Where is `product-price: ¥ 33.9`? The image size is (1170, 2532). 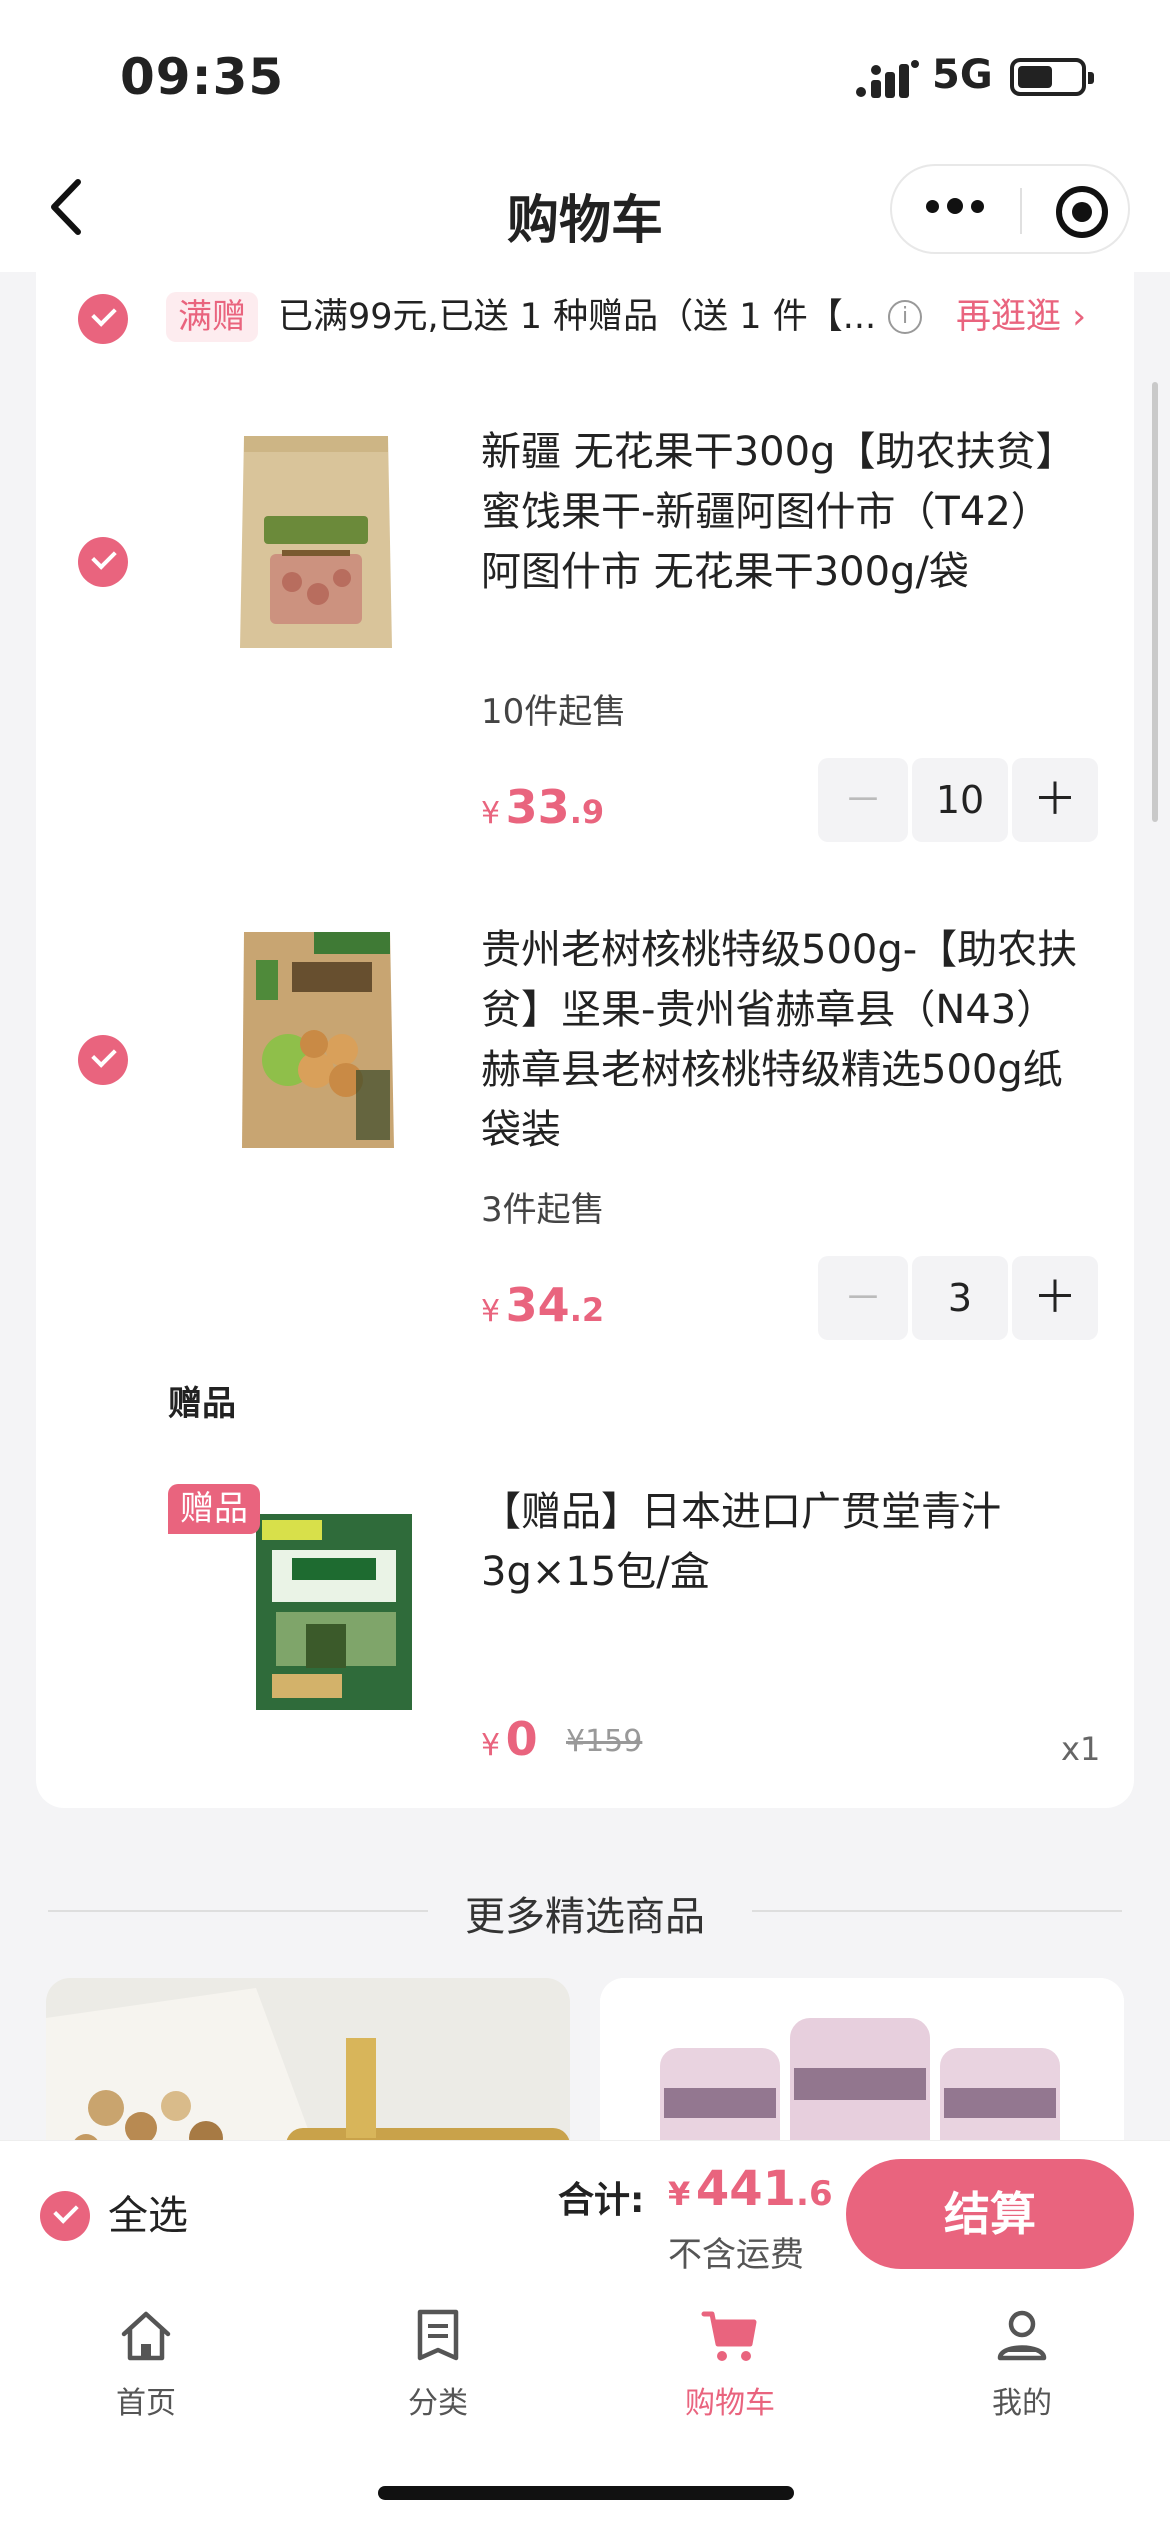 product-price: ¥ 33.9 is located at coordinates (542, 807).